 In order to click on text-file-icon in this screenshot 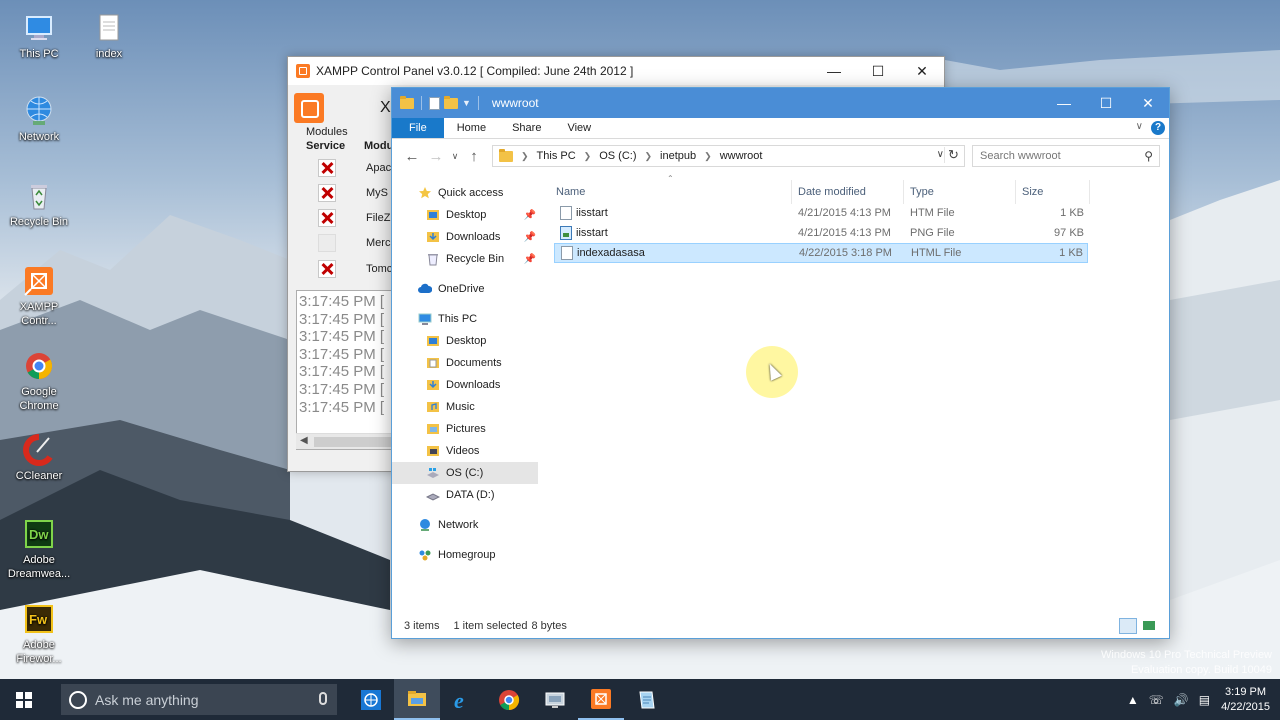, I will do `click(109, 28)`.